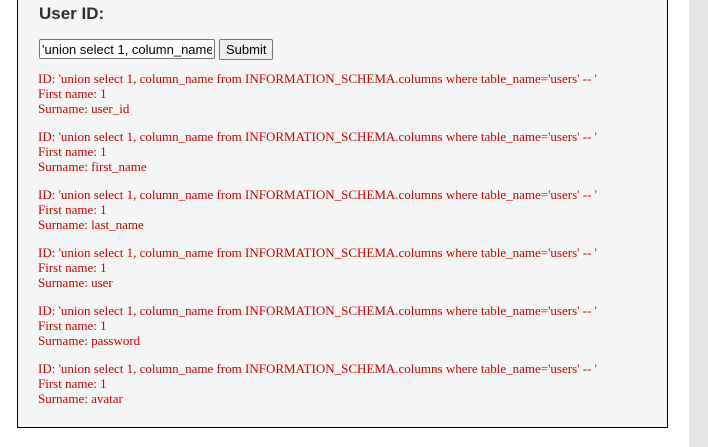 This screenshot has height=447, width=708. What do you see at coordinates (89, 340) in the screenshot?
I see `result-surname-line: Surname: password` at bounding box center [89, 340].